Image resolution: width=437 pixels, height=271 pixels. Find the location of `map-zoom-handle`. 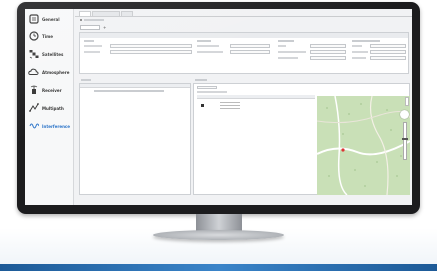

map-zoom-handle is located at coordinates (405, 139).